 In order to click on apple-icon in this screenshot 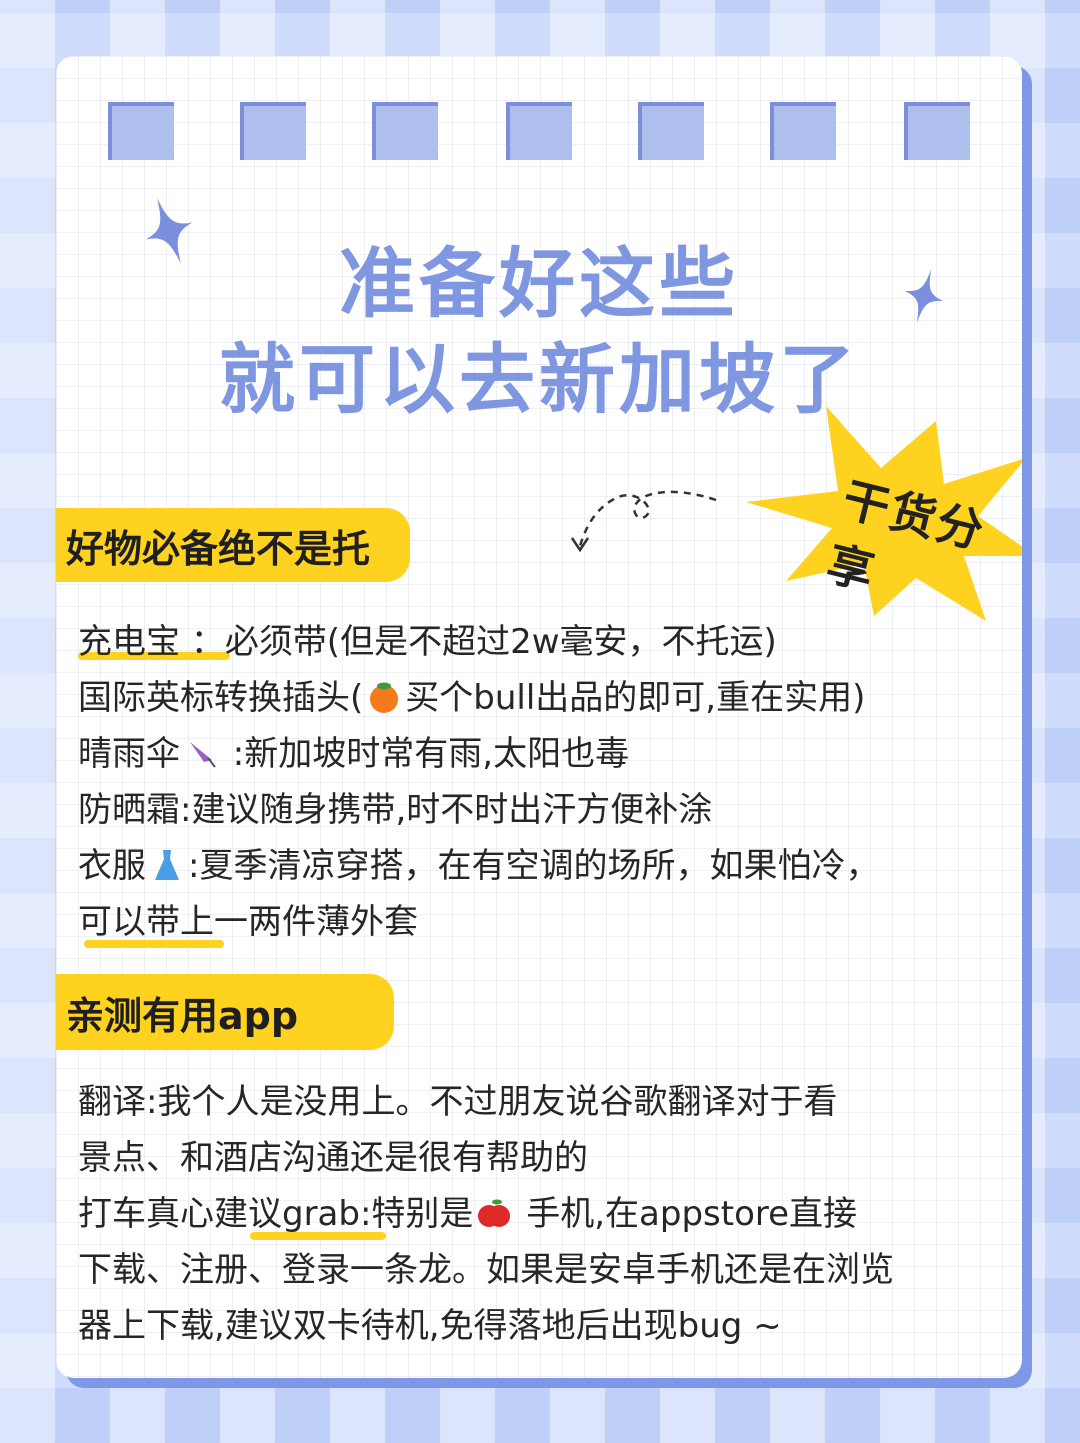, I will do `click(494, 1213)`.